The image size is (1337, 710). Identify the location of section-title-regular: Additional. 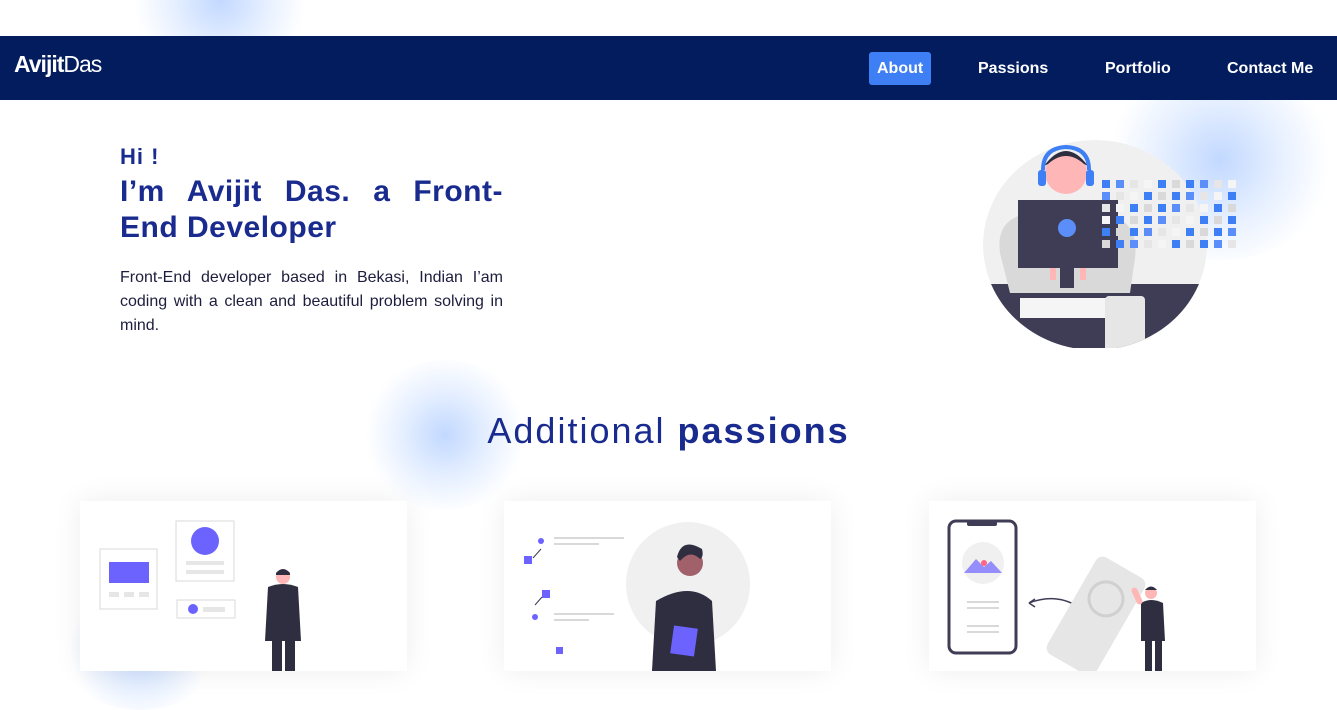
(576, 430).